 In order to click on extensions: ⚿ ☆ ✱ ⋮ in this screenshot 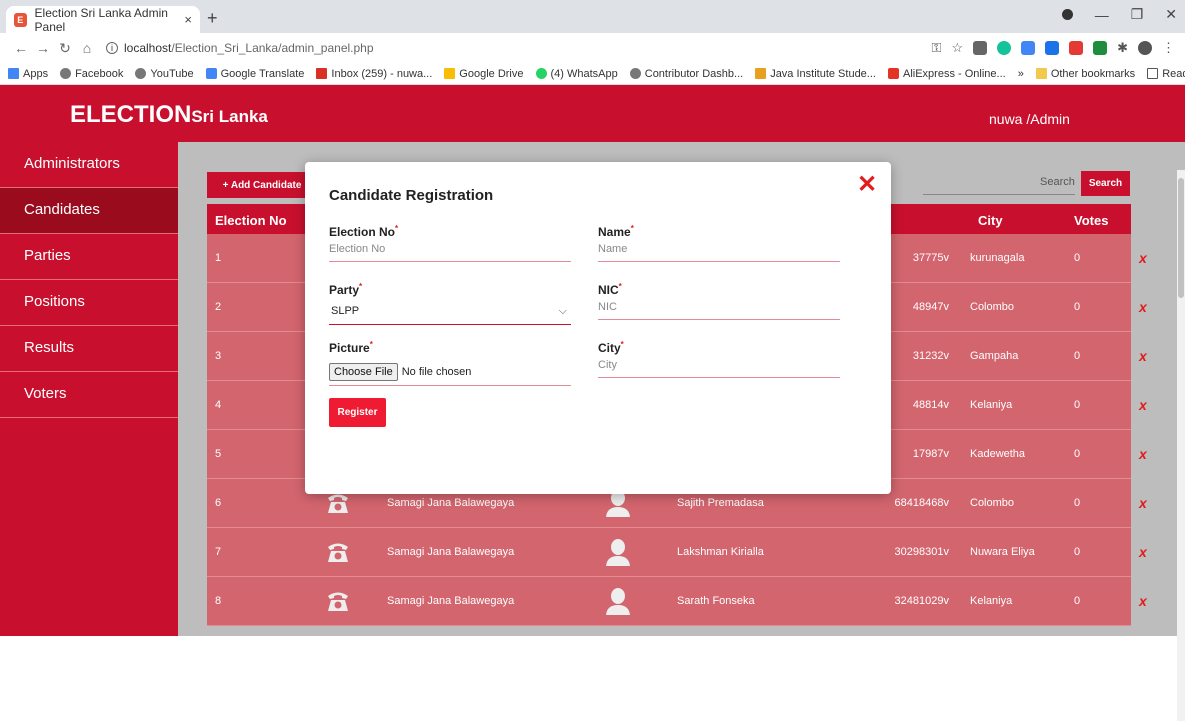, I will do `click(1053, 48)`.